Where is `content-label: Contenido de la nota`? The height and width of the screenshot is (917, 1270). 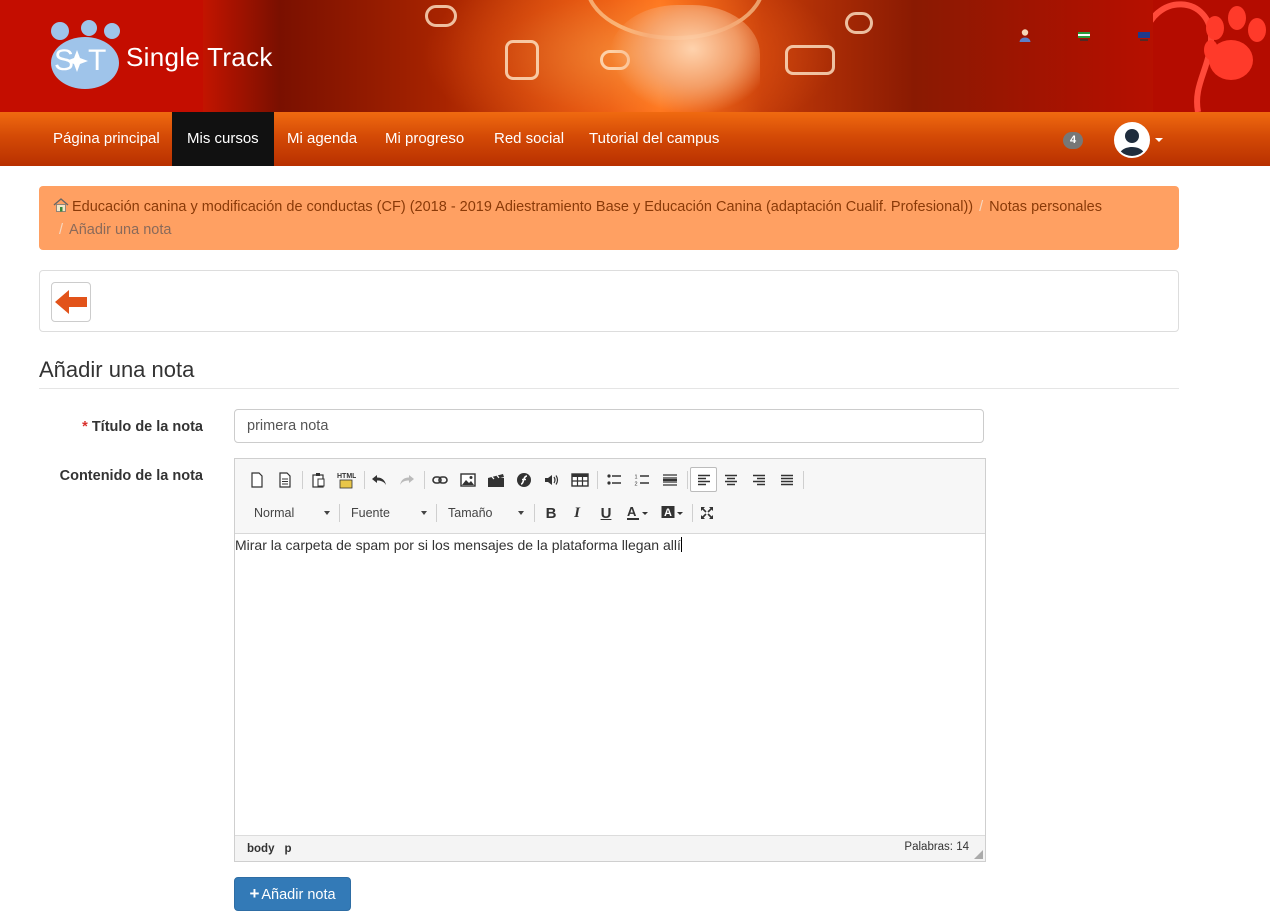 content-label: Contenido de la nota is located at coordinates (131, 476).